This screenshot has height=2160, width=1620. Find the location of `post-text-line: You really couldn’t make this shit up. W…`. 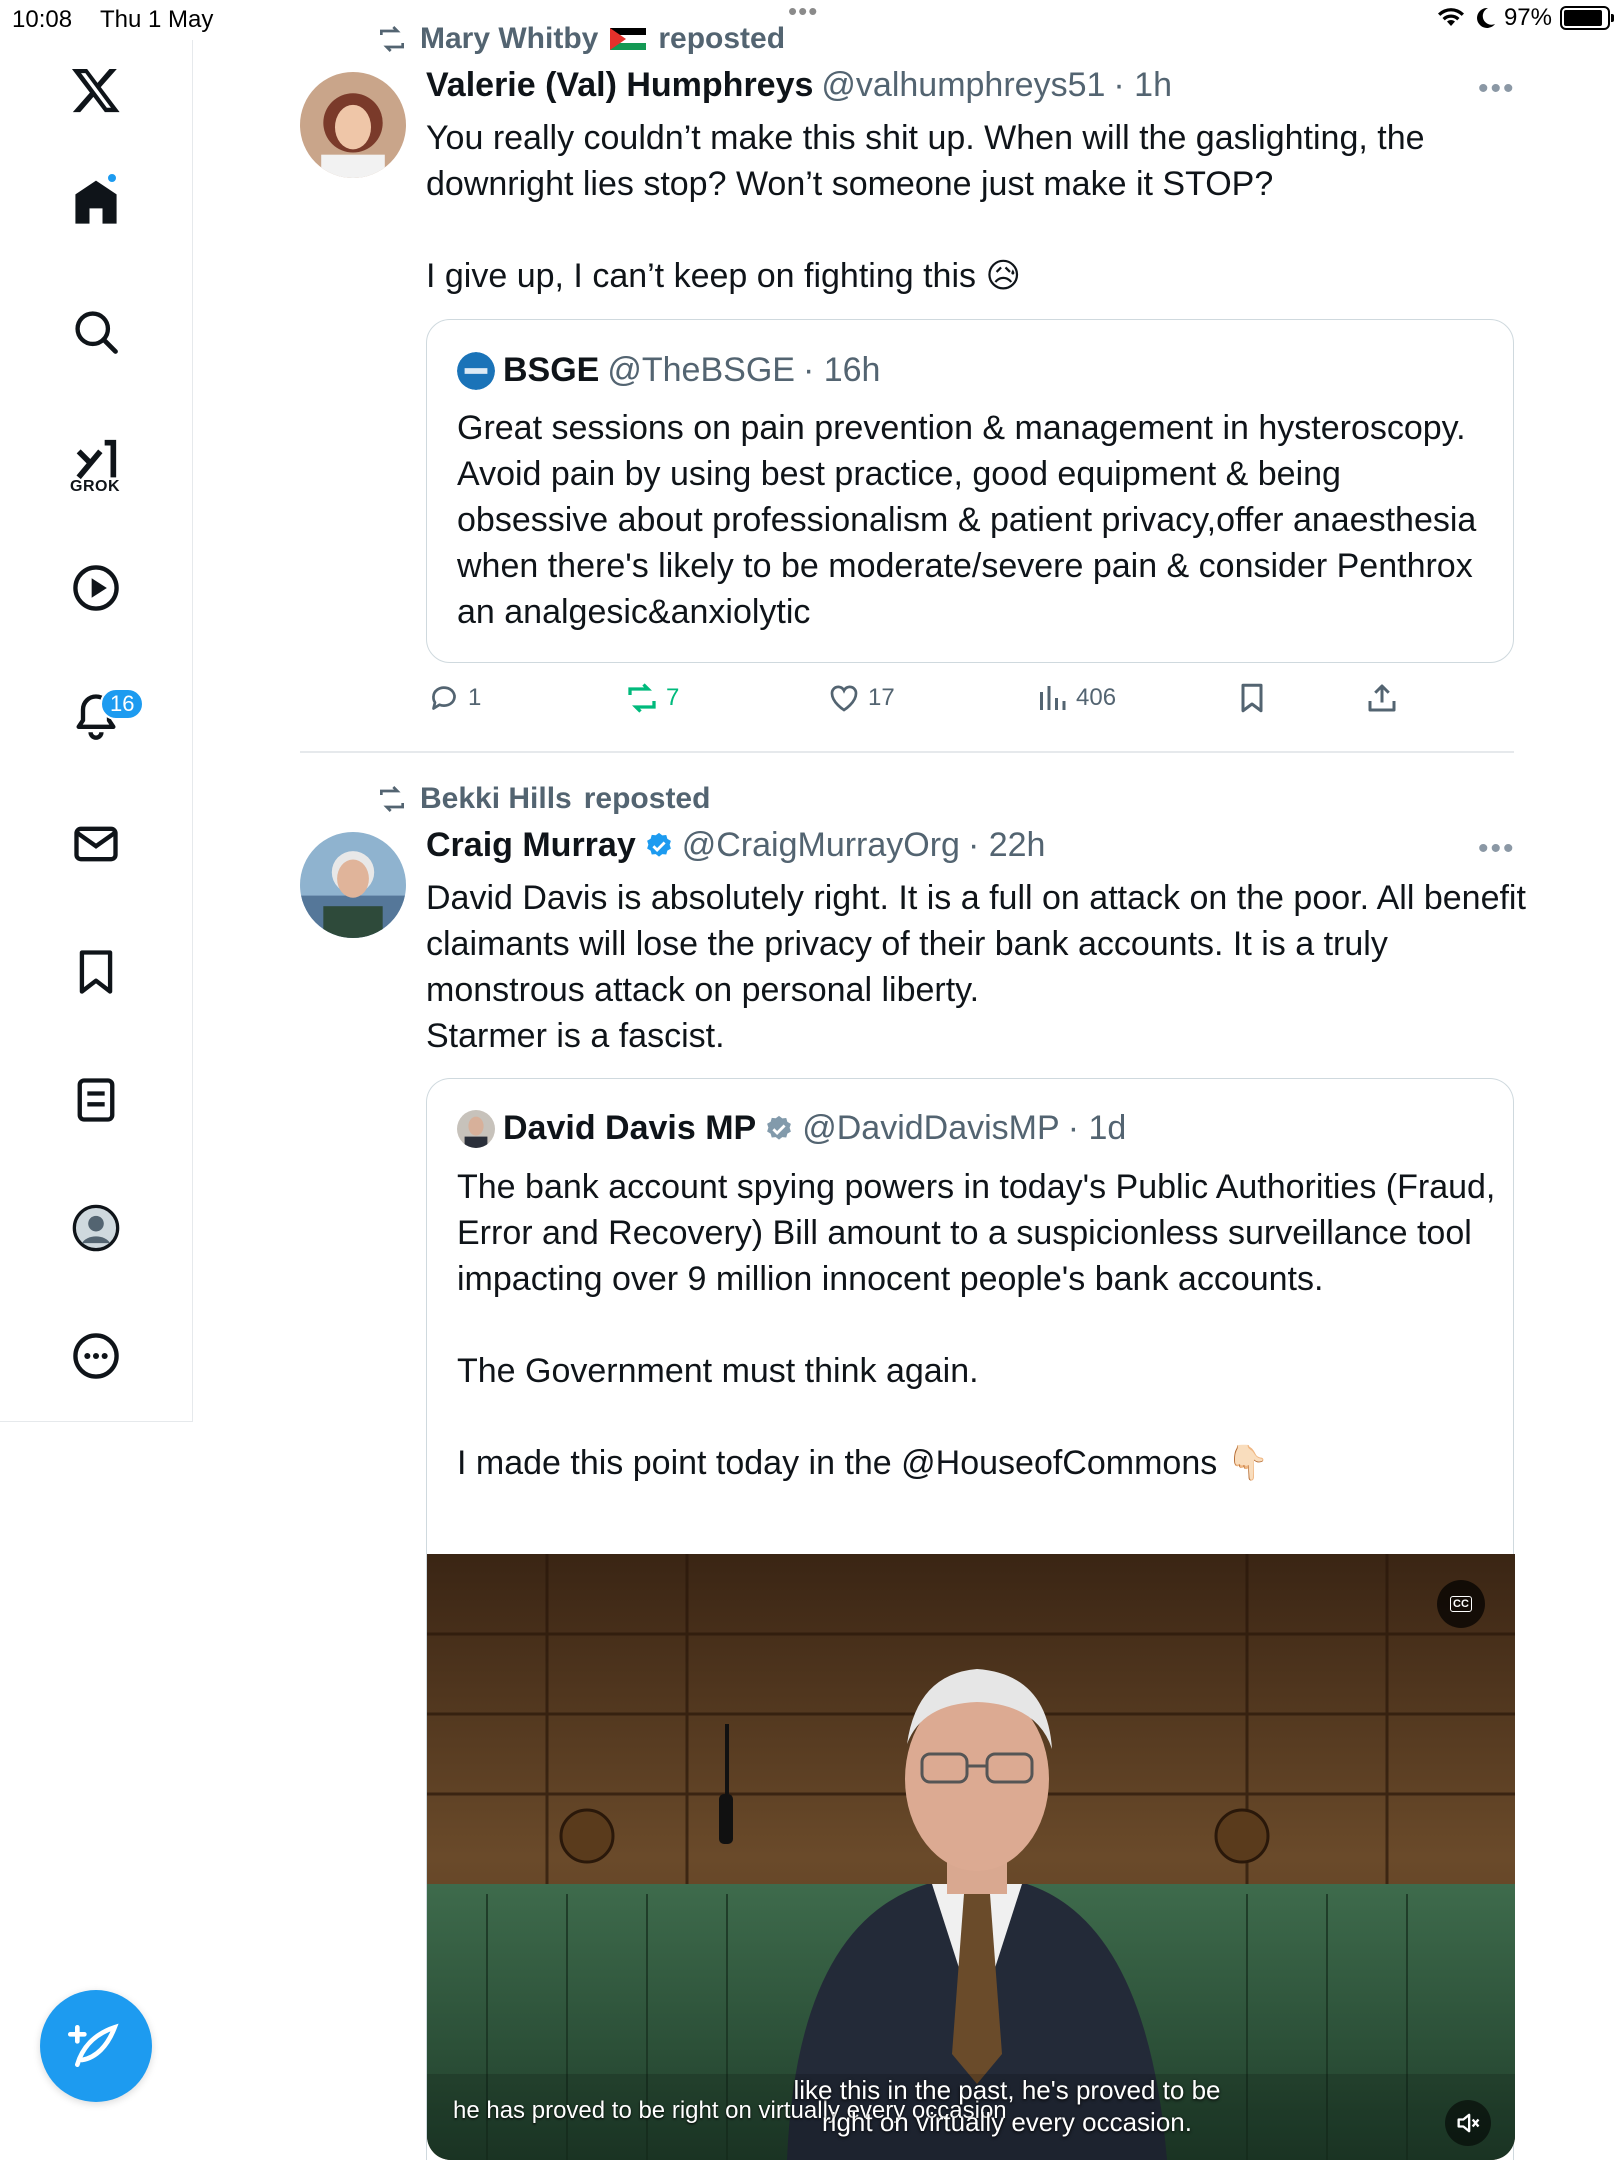

post-text-line: You really couldn’t make this shit up. W… is located at coordinates (925, 138).